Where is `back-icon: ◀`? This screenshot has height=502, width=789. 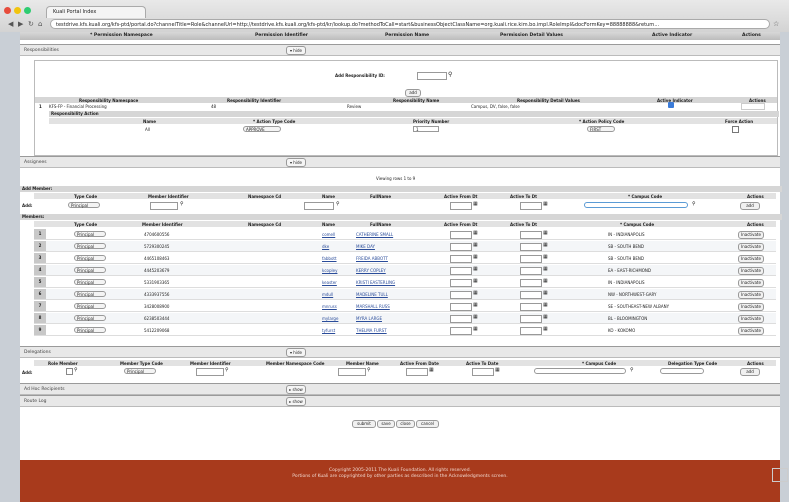 back-icon: ◀ is located at coordinates (10, 24).